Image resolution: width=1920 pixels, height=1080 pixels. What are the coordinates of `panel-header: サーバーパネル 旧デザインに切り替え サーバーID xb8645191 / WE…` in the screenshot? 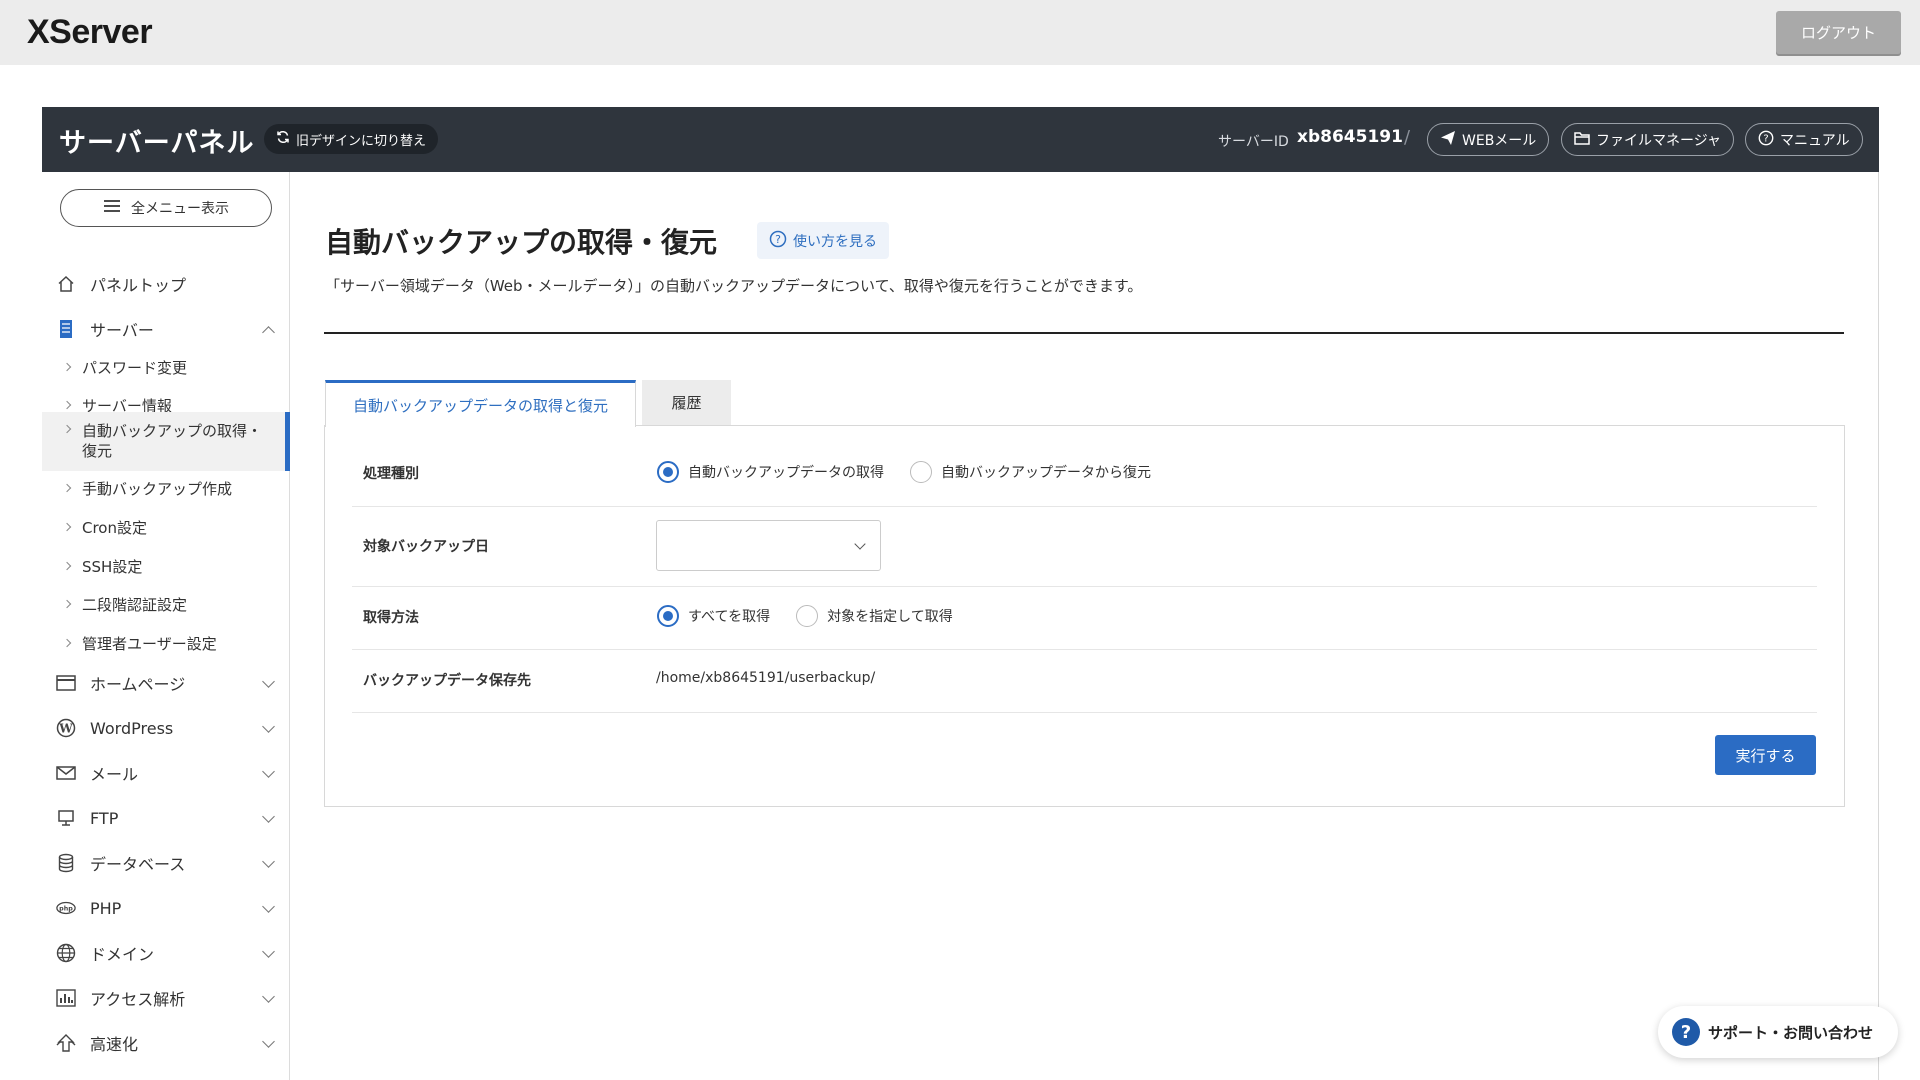 It's located at (960, 139).